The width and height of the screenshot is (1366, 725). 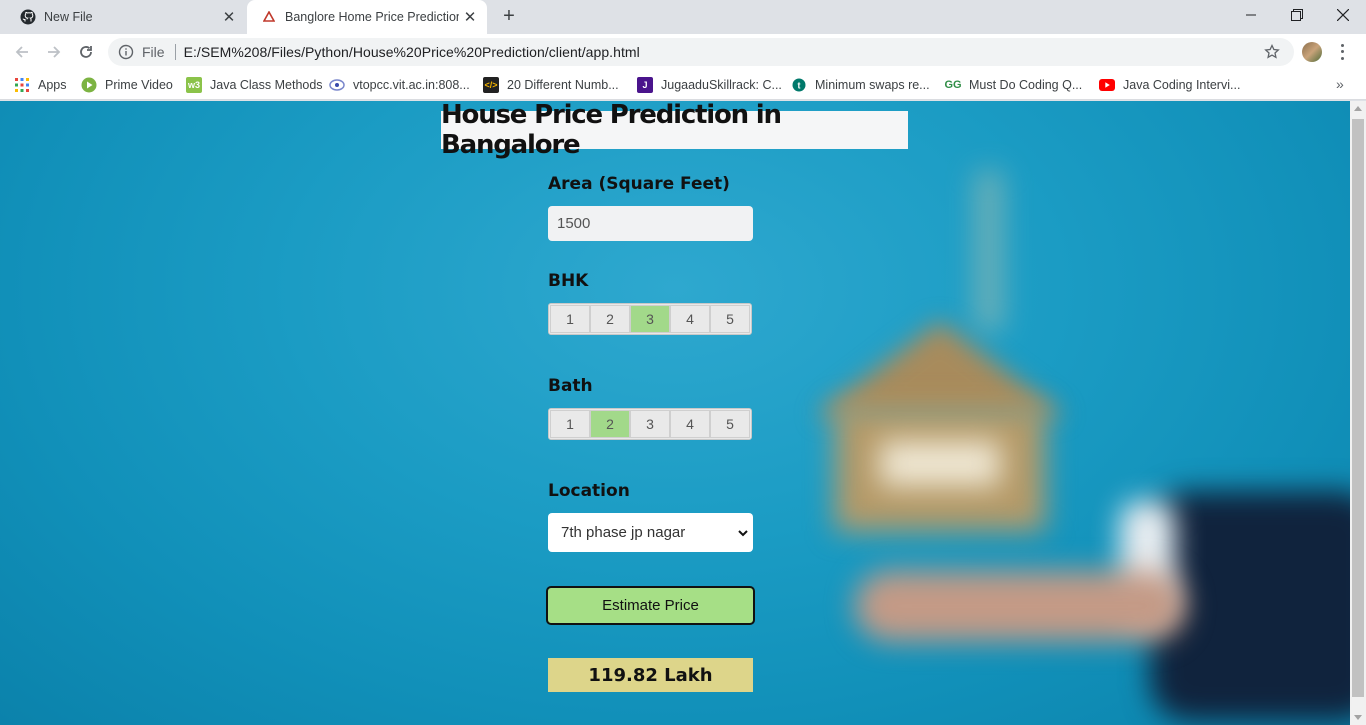 What do you see at coordinates (52, 85) in the screenshot?
I see `bookmark-label: Apps` at bounding box center [52, 85].